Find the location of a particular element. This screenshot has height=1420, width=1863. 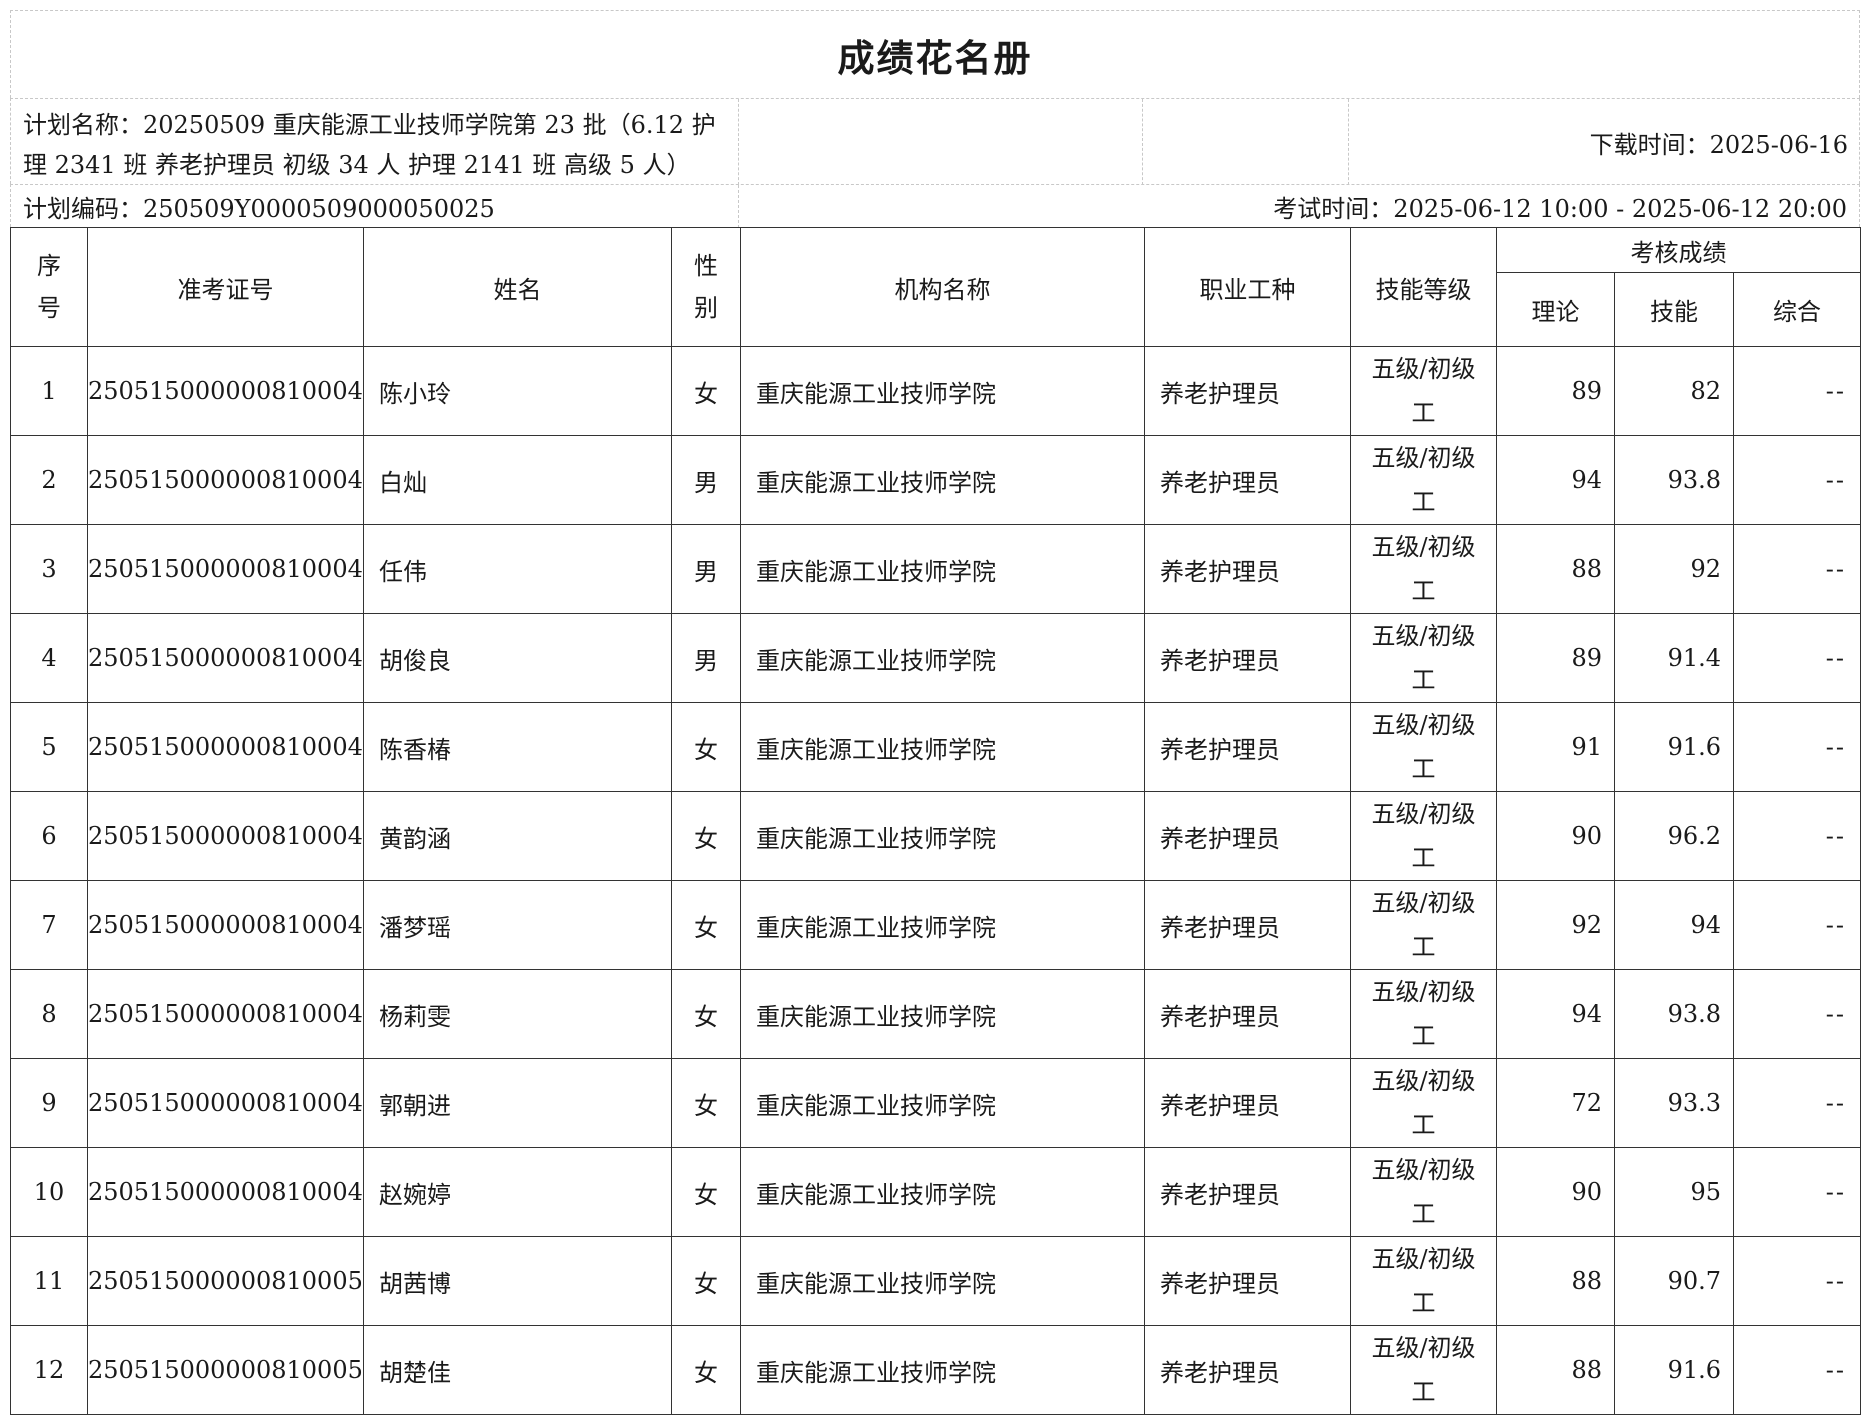

cell-seq: 11 is located at coordinates (49, 1281).